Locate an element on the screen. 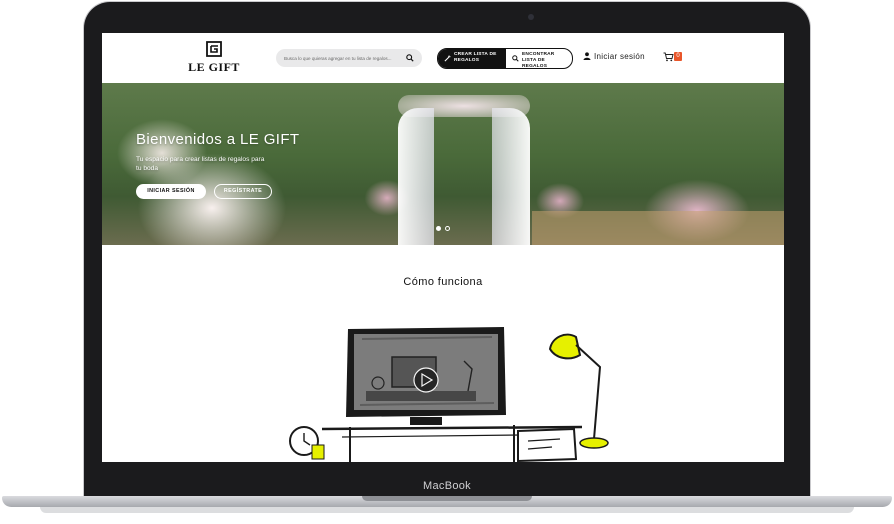 The image size is (894, 524). cart-icon is located at coordinates (668, 57).